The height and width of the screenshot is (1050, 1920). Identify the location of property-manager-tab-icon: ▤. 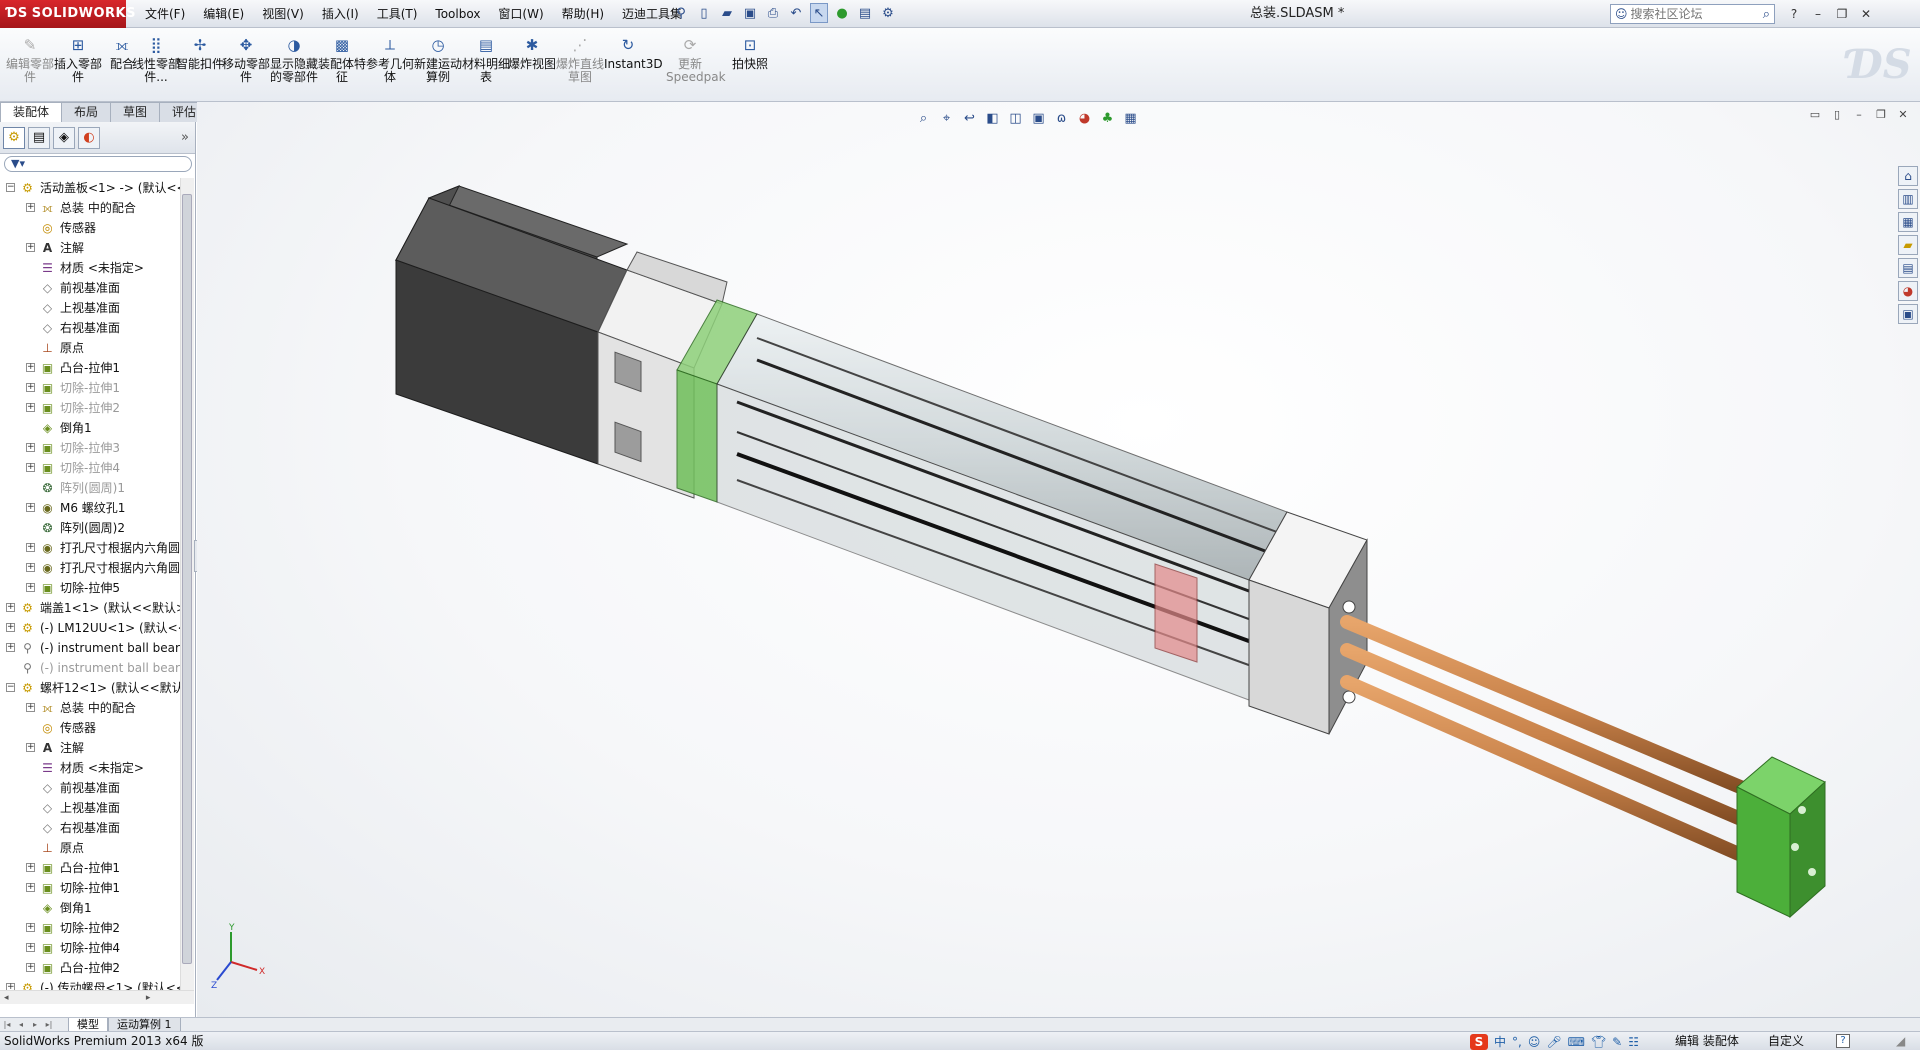
(39, 137).